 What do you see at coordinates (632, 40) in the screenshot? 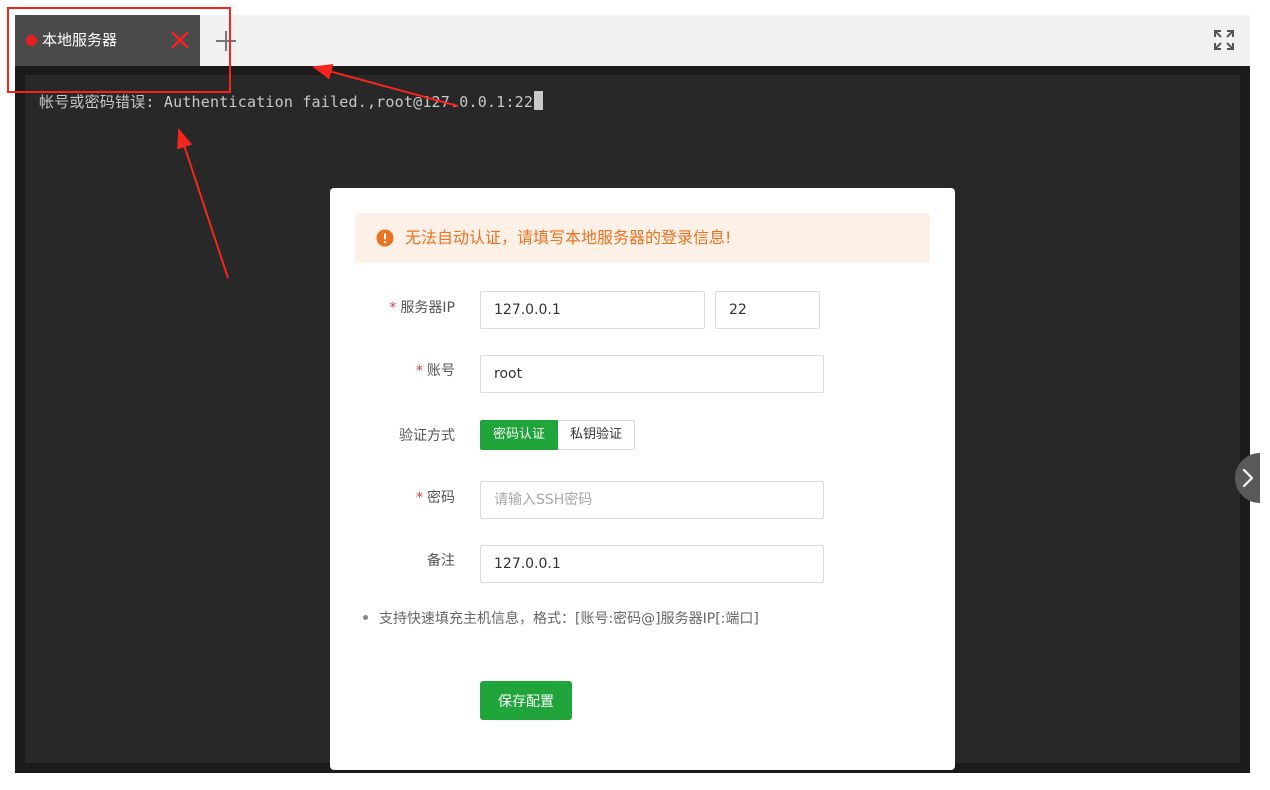
I see `tab-bar: 本地服务器` at bounding box center [632, 40].